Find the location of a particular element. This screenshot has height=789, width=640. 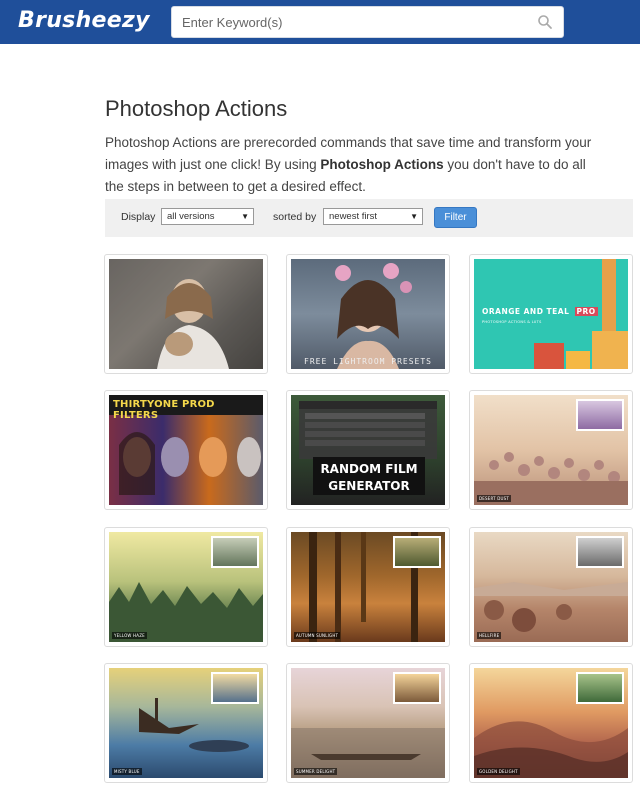

top-header: Brusheezy is located at coordinates (320, 22).